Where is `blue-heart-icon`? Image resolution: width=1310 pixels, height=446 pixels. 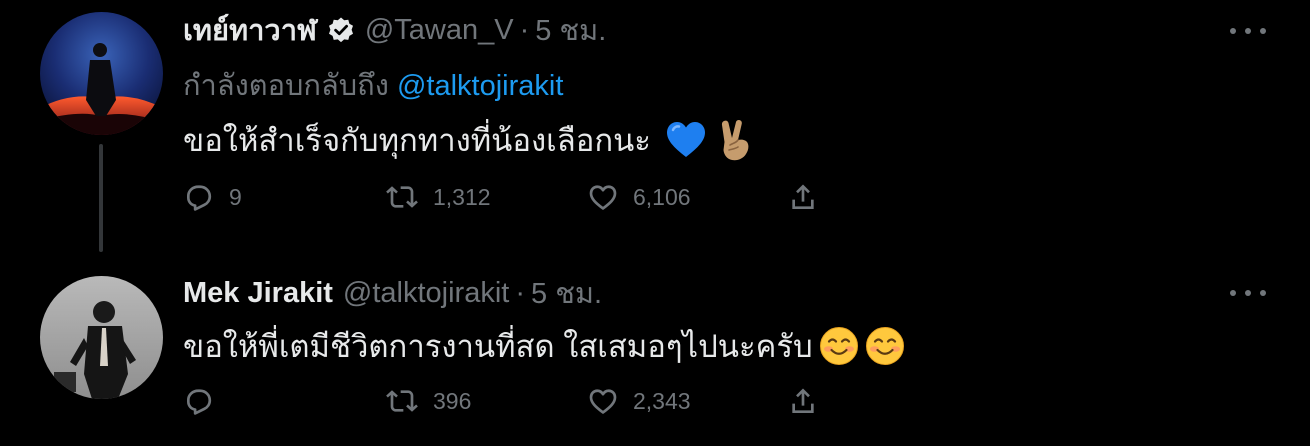
blue-heart-icon is located at coordinates (686, 140).